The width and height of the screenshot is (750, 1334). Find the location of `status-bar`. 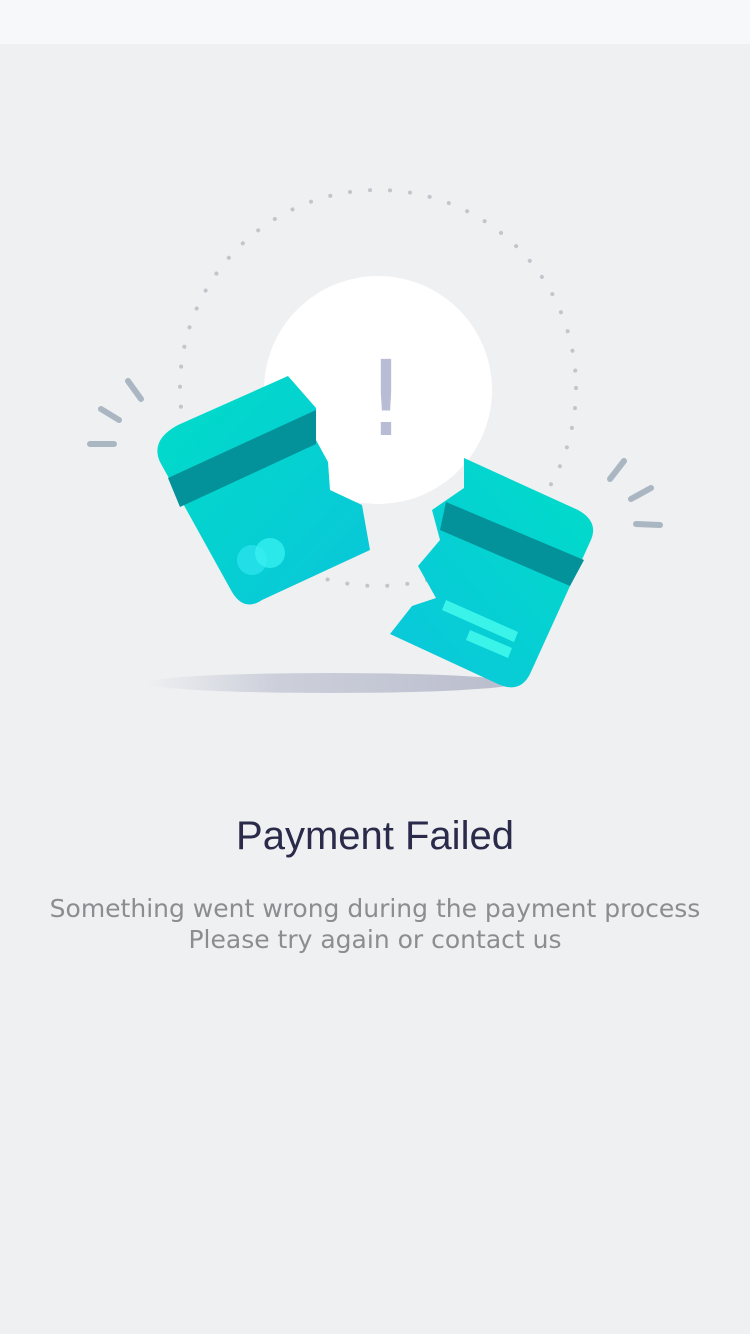

status-bar is located at coordinates (375, 22).